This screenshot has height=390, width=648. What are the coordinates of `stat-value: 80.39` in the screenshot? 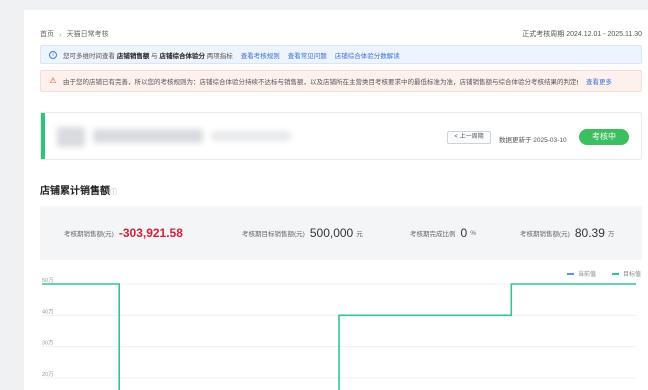 It's located at (589, 233).